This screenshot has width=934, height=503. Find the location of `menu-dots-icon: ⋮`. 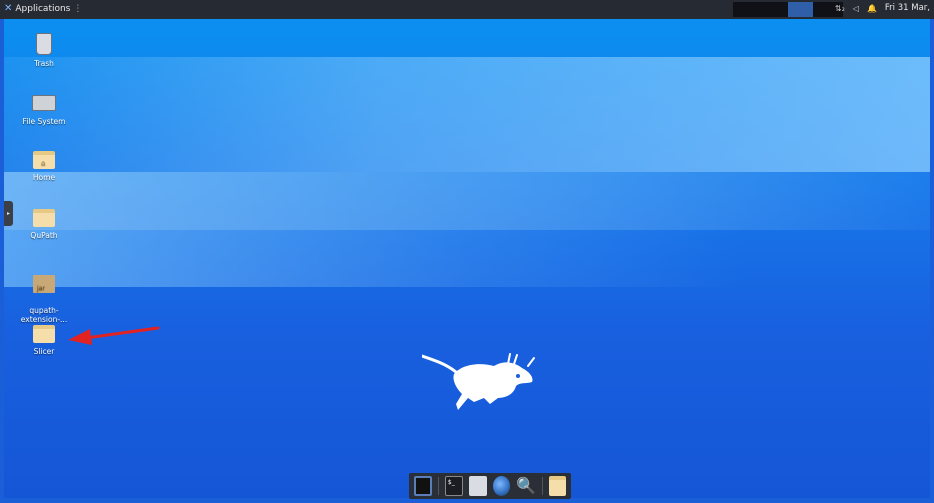

menu-dots-icon: ⋮ is located at coordinates (78, 8).